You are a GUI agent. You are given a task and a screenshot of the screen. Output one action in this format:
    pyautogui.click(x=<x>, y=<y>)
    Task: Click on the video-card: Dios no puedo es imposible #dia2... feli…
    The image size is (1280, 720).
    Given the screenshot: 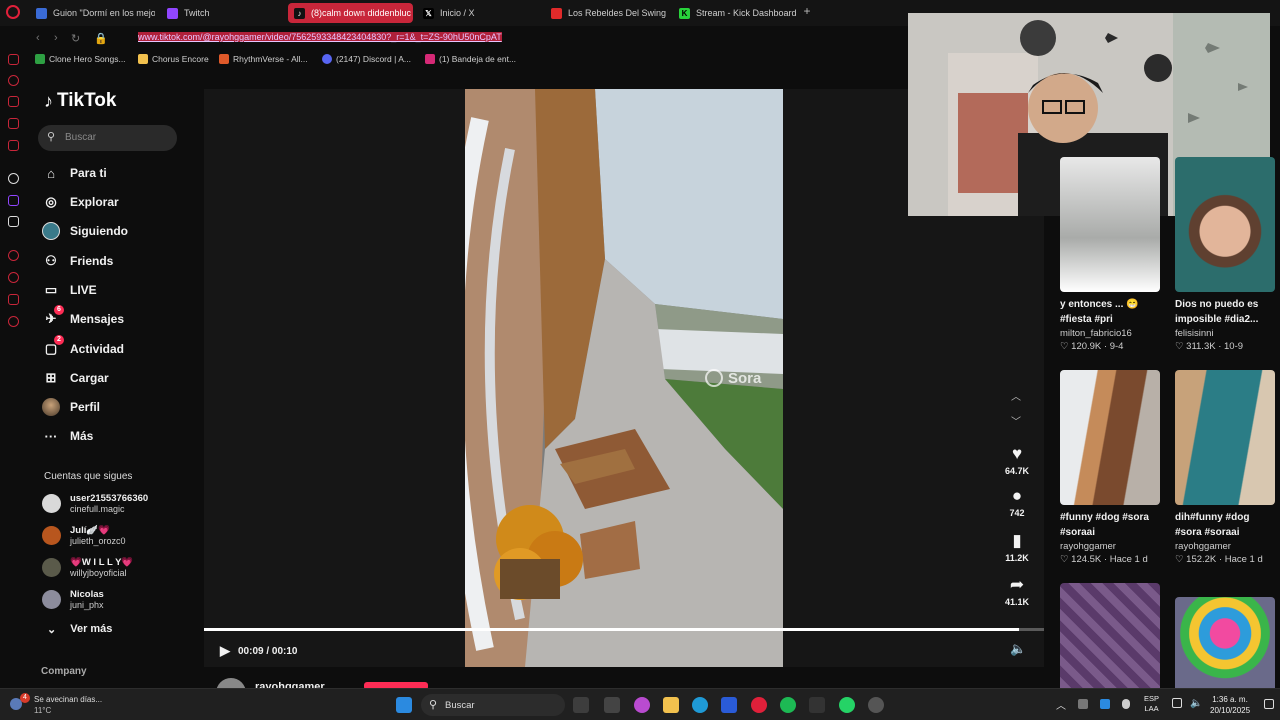 What is the action you would take?
    pyautogui.click(x=1225, y=254)
    